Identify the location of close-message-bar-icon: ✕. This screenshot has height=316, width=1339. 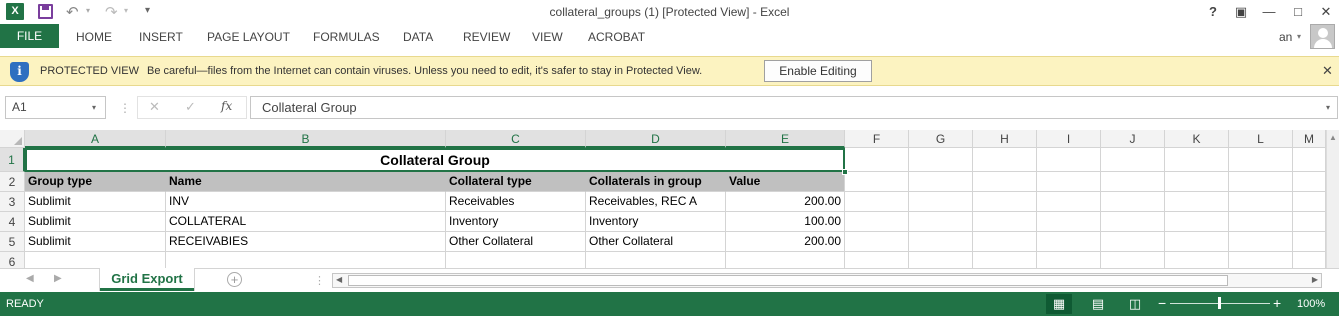
(1327, 71).